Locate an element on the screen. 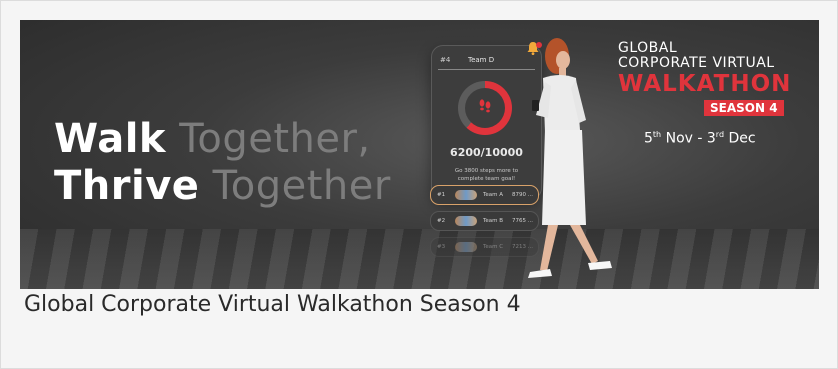 The height and width of the screenshot is (369, 838). leaderboard-team: Team C is located at coordinates (493, 247).